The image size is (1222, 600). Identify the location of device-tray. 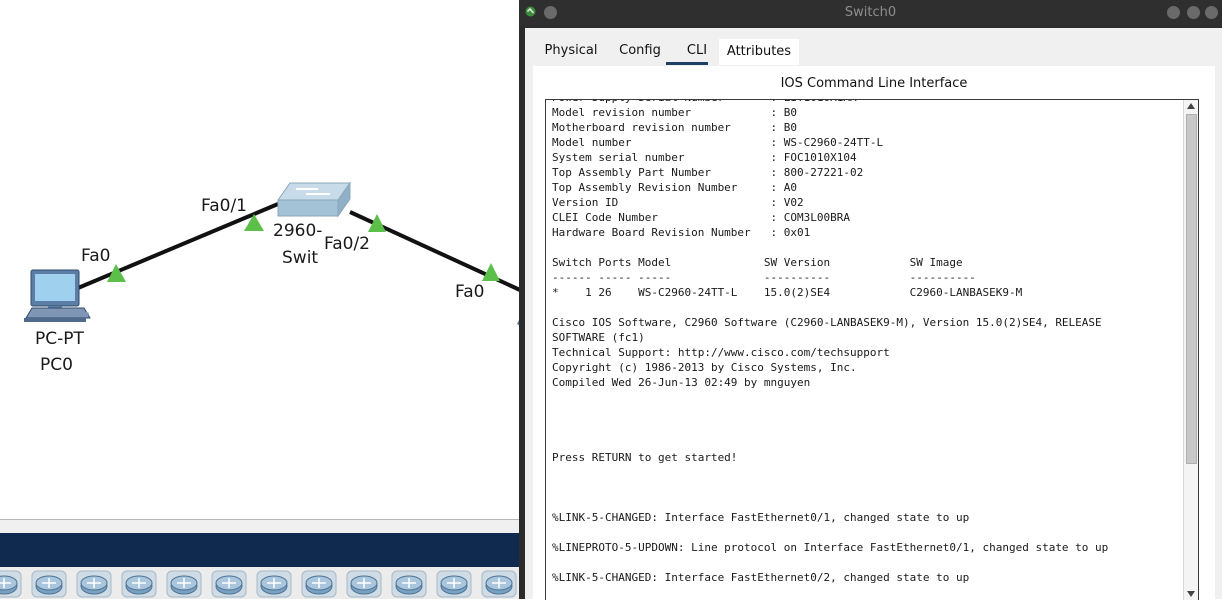
(260, 583).